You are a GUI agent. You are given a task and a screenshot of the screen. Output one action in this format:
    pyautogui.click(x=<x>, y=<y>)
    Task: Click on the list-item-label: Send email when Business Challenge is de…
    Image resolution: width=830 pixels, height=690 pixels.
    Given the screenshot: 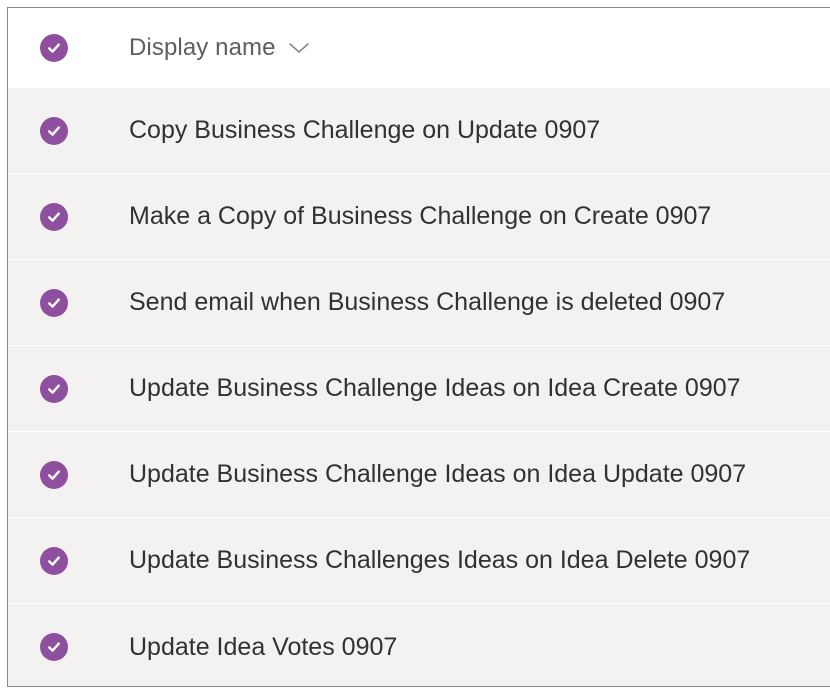 What is the action you would take?
    pyautogui.click(x=418, y=302)
    